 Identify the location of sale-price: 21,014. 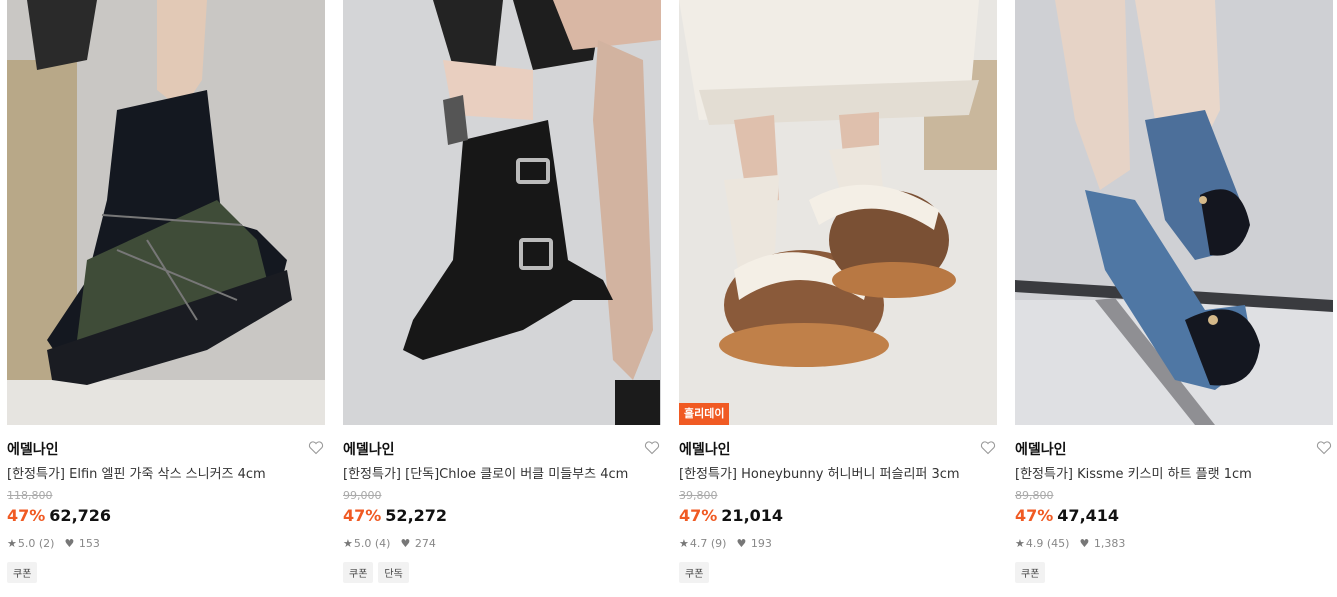
(752, 515).